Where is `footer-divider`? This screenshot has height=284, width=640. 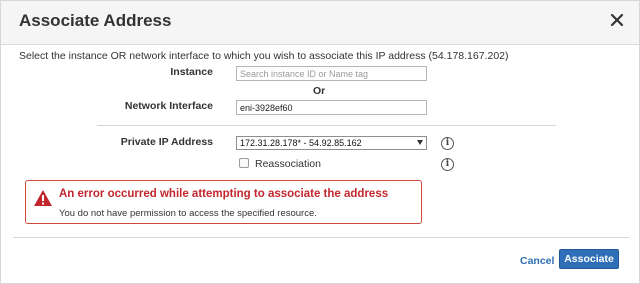
footer-divider is located at coordinates (321, 237).